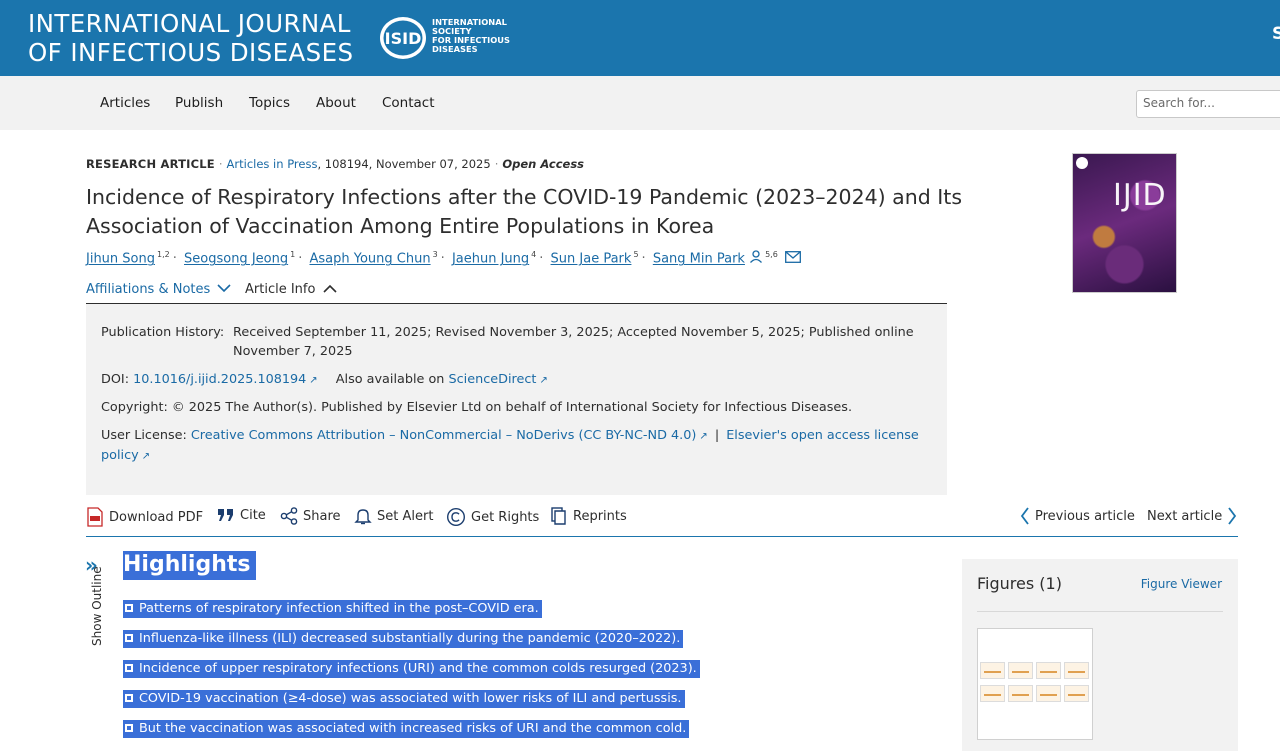 The height and width of the screenshot is (751, 1280). What do you see at coordinates (493, 379) in the screenshot?
I see `sciencedirect-link: ScienceDirect` at bounding box center [493, 379].